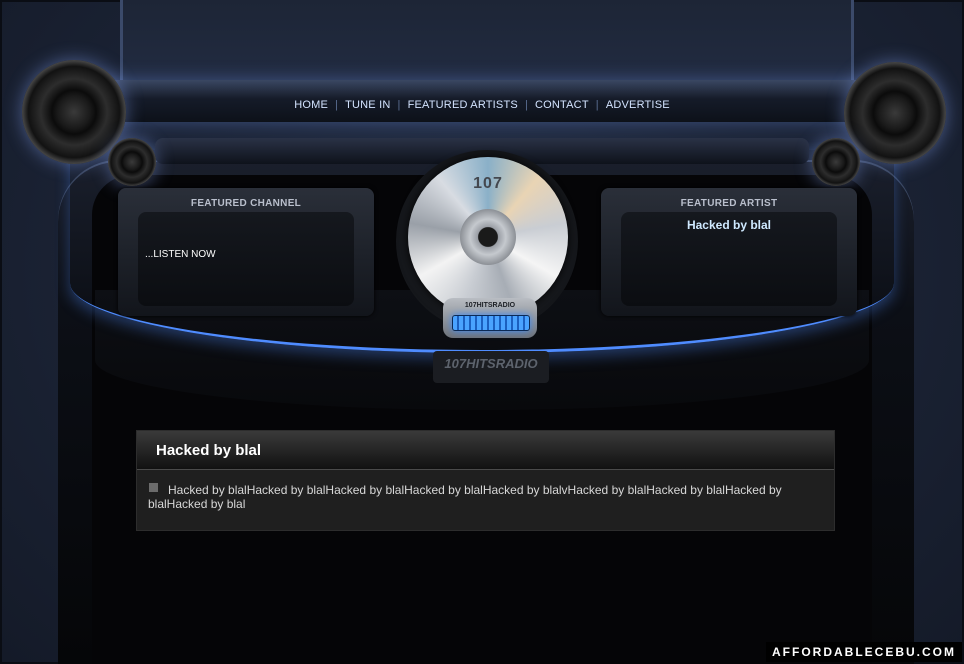 The width and height of the screenshot is (964, 664). I want to click on featured-channel-title: FEATURED CHANNEL, so click(246, 203).